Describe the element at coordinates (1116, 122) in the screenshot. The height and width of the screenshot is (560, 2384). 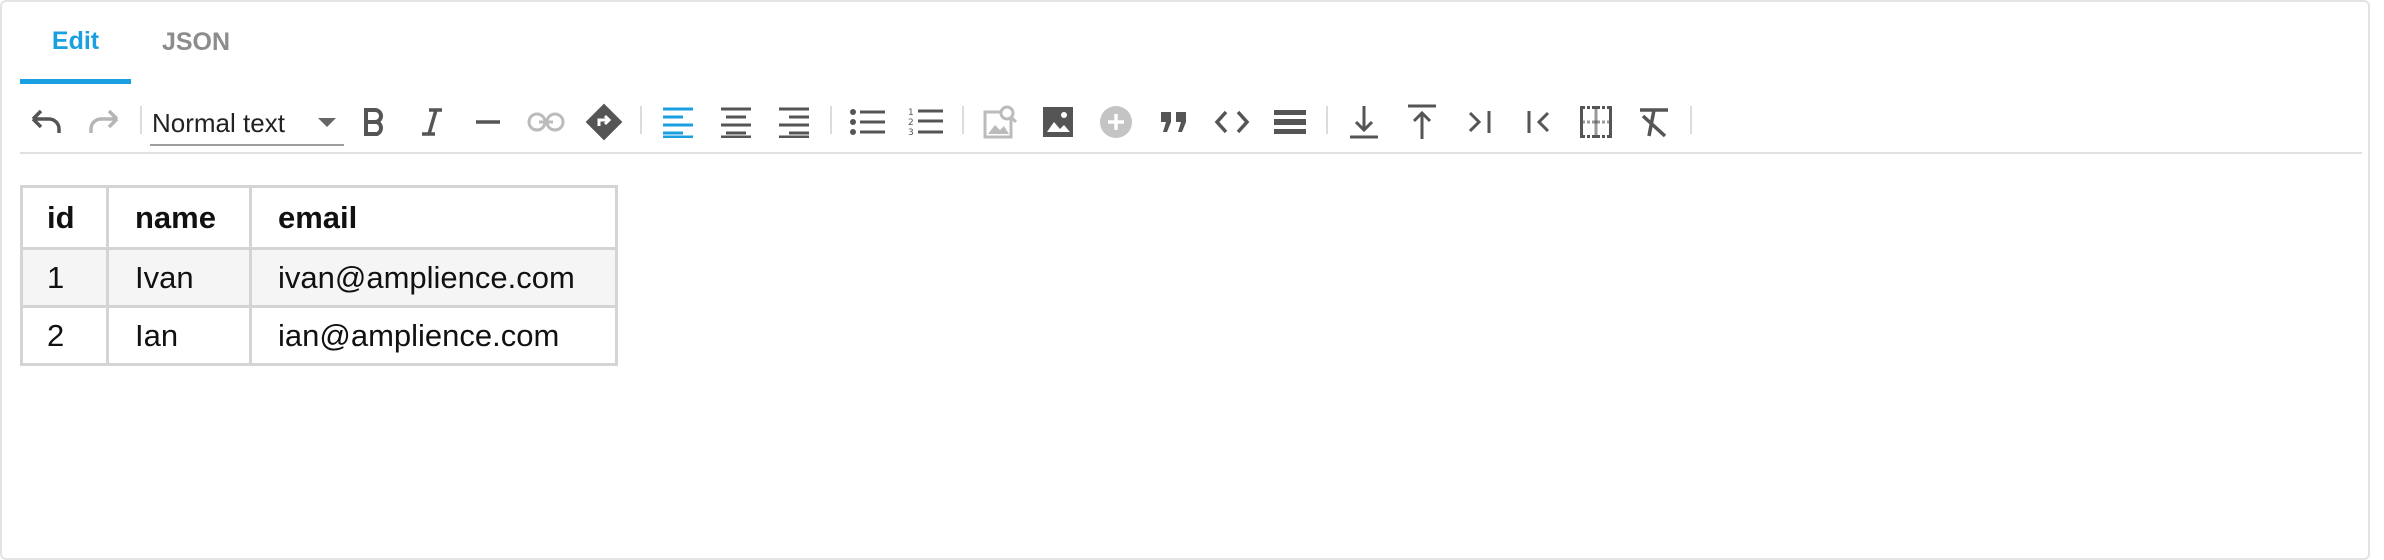
I see `add-circle-icon` at that location.